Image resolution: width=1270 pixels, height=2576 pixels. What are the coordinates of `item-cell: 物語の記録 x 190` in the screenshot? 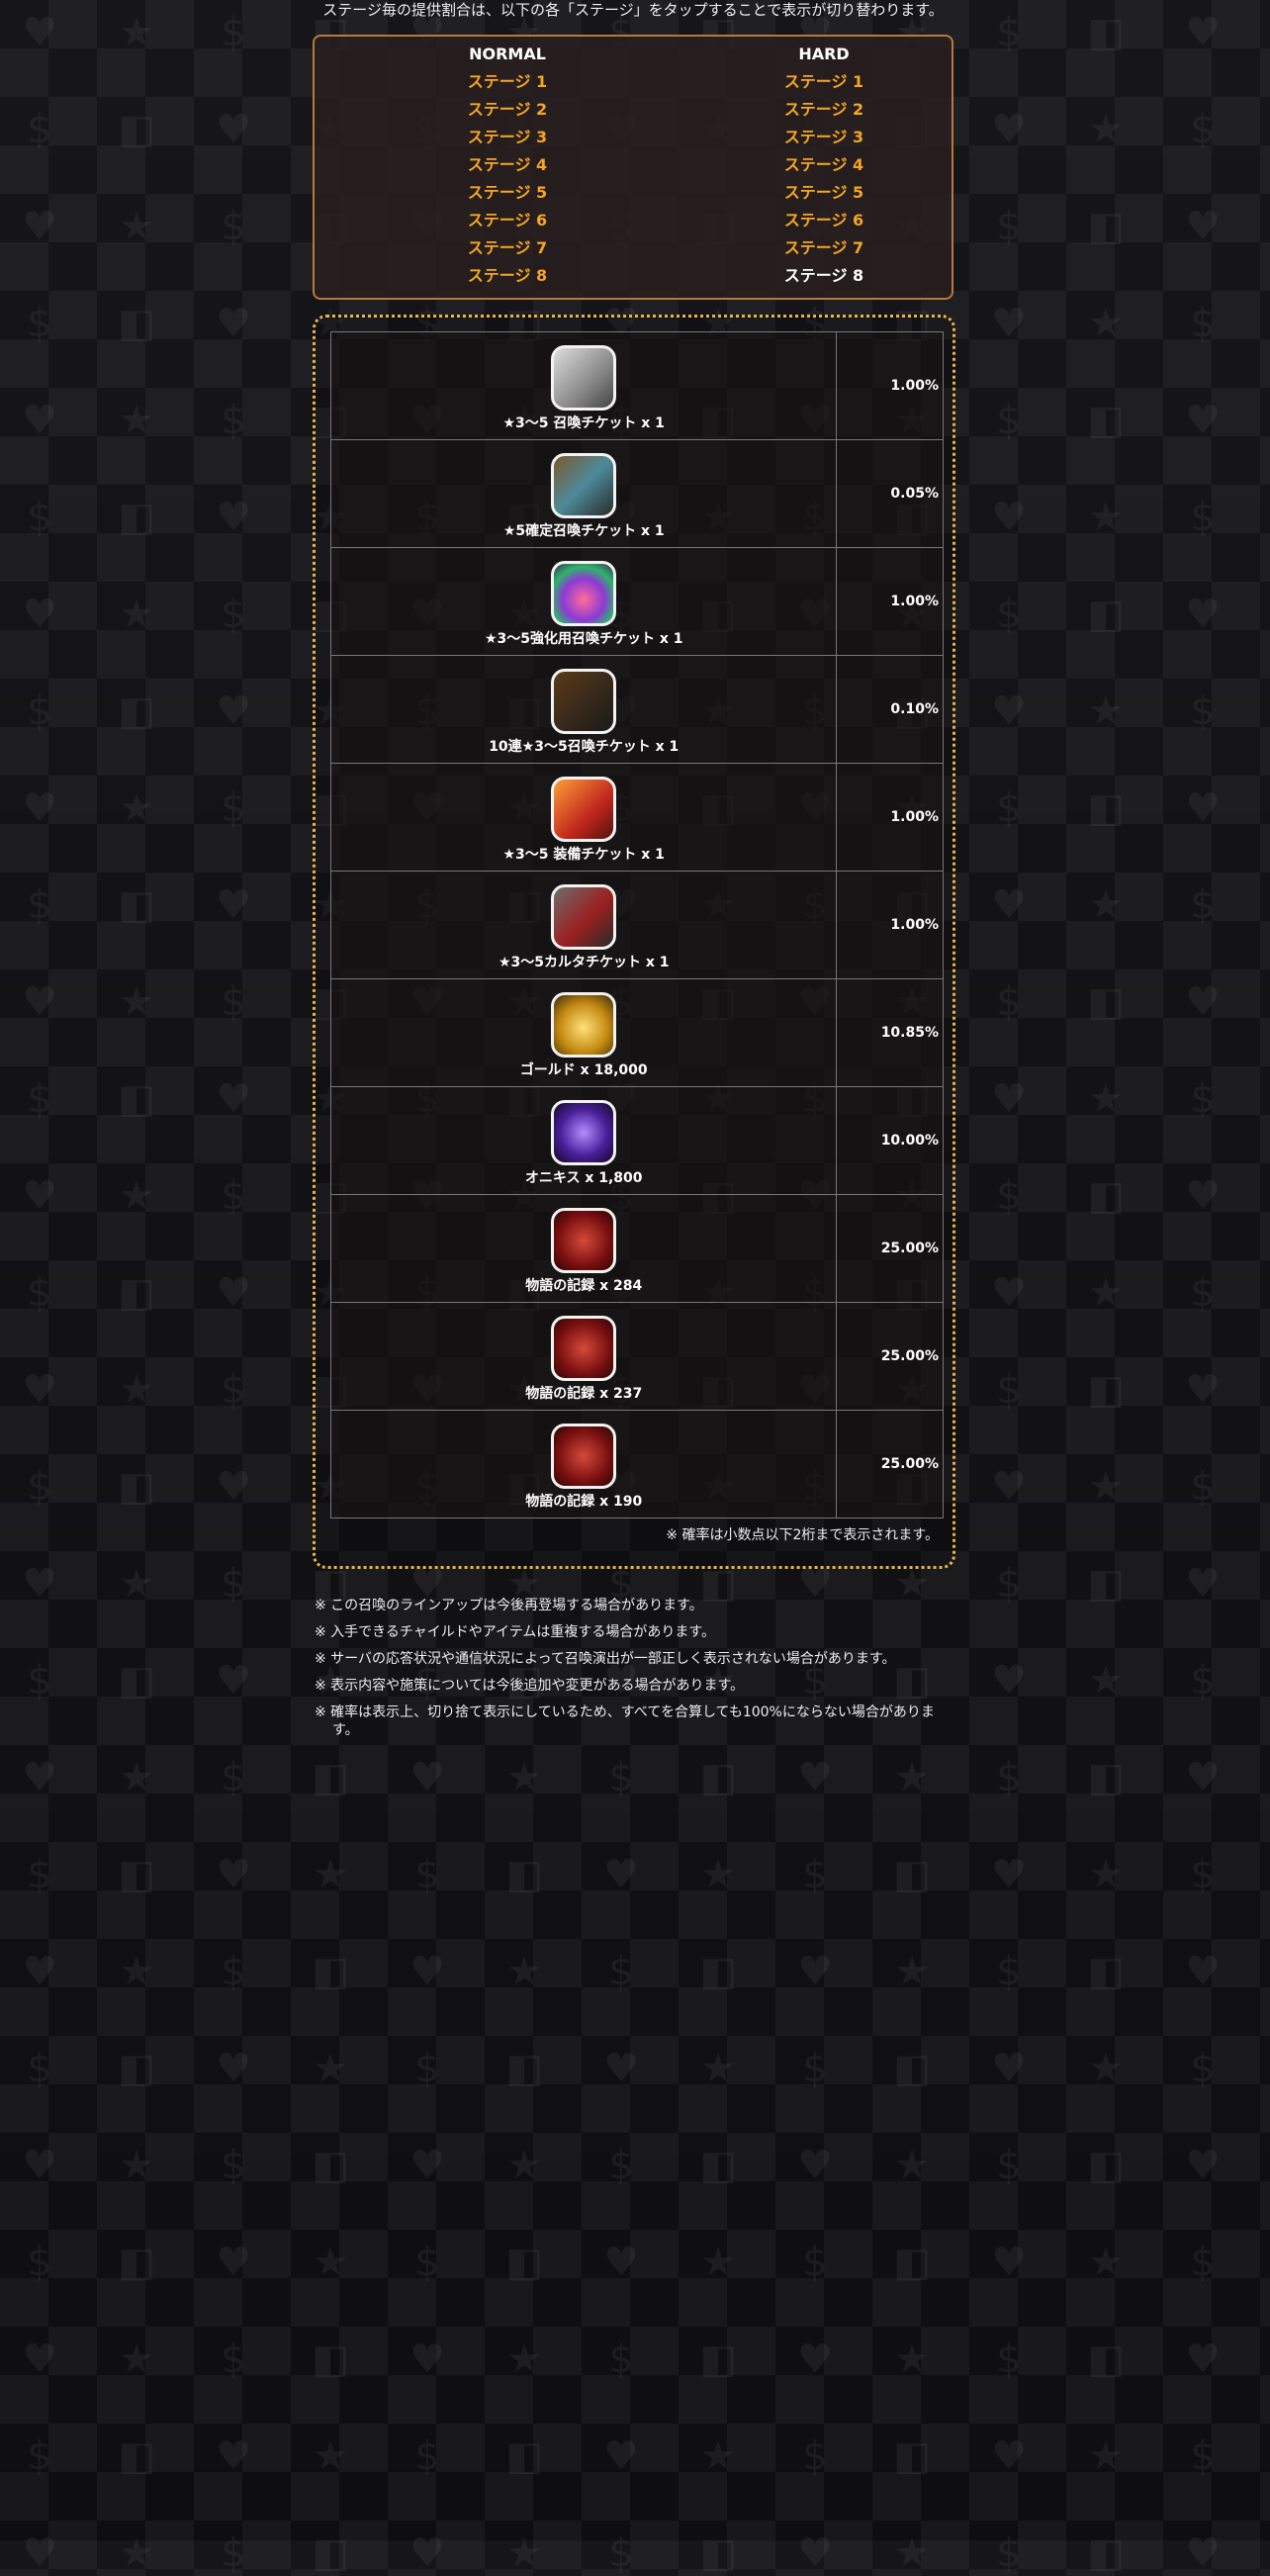 It's located at (583, 1464).